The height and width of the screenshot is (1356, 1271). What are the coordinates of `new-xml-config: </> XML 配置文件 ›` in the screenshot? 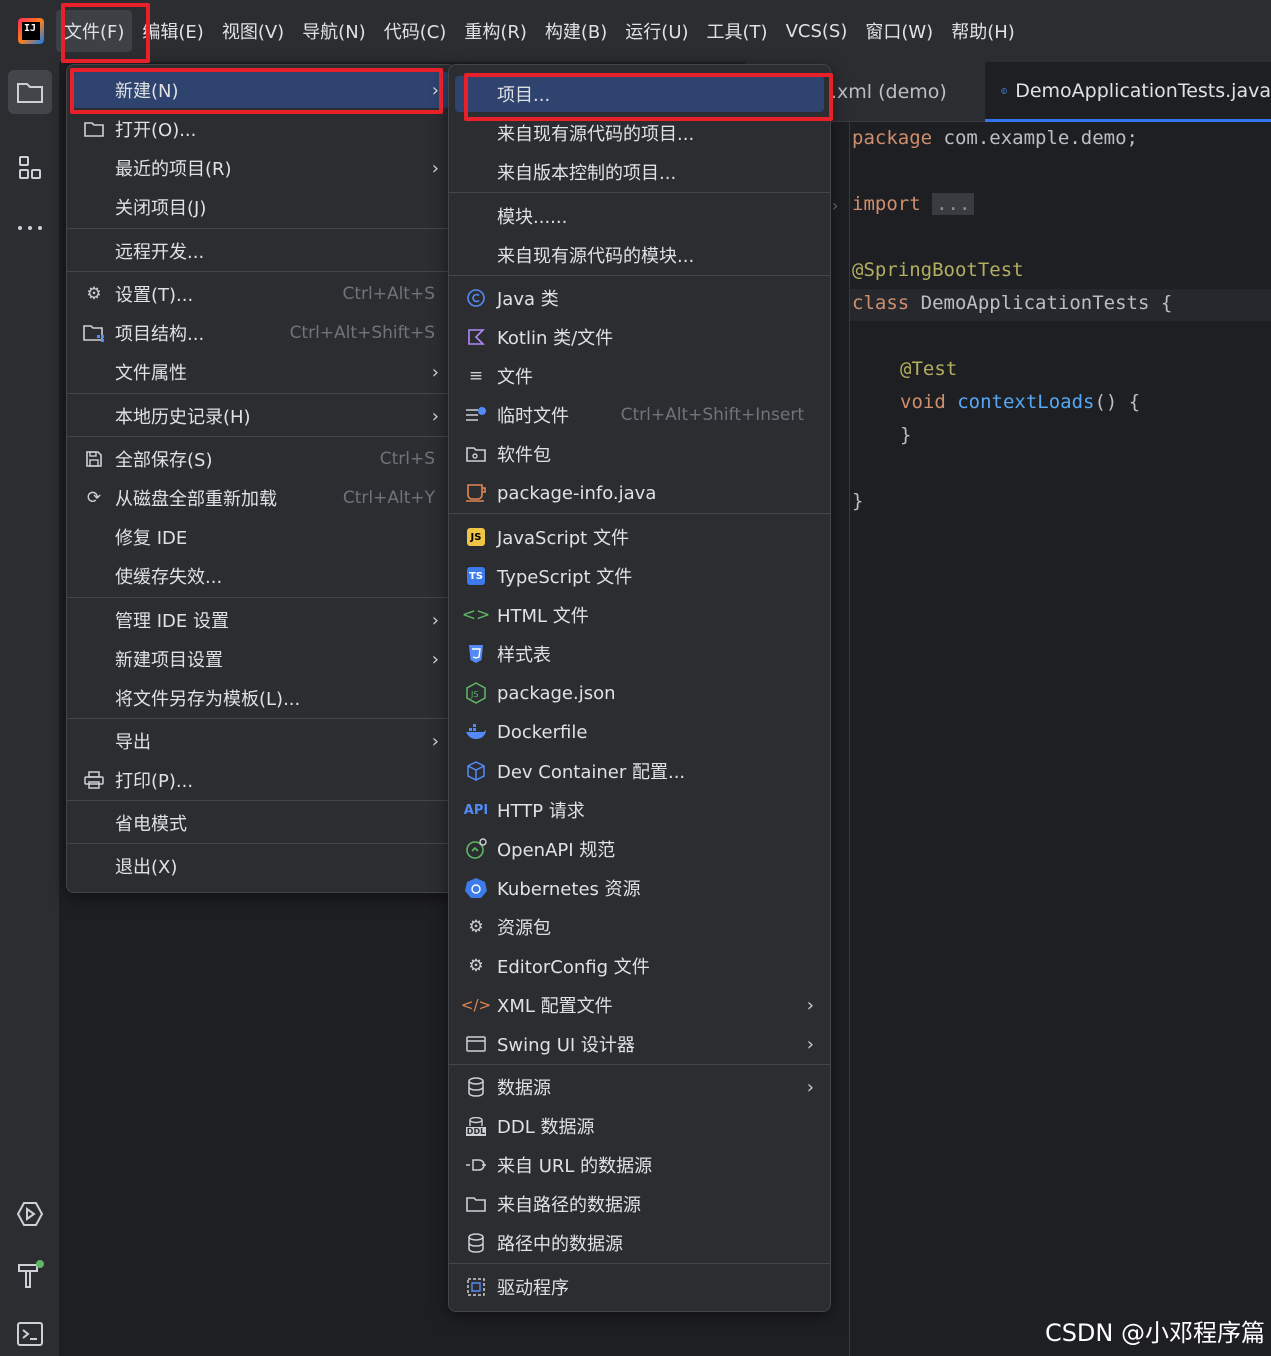 It's located at (639, 1005).